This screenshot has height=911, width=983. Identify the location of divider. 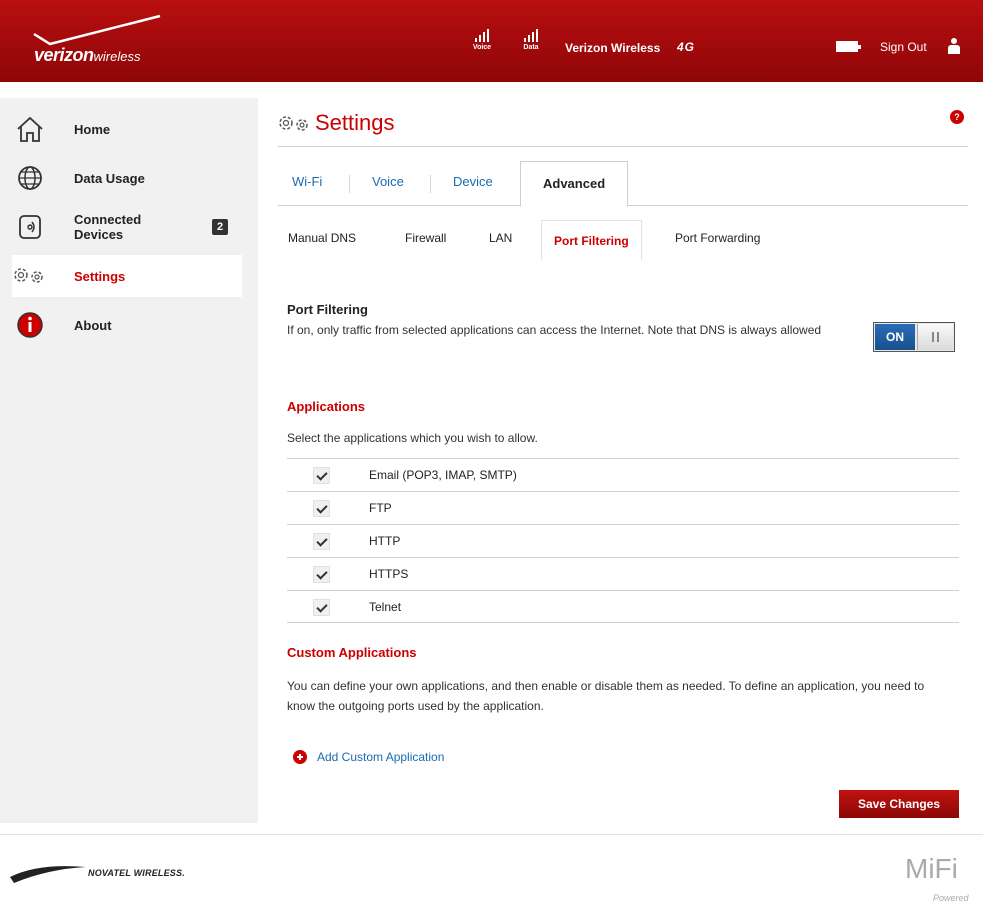
(623, 146).